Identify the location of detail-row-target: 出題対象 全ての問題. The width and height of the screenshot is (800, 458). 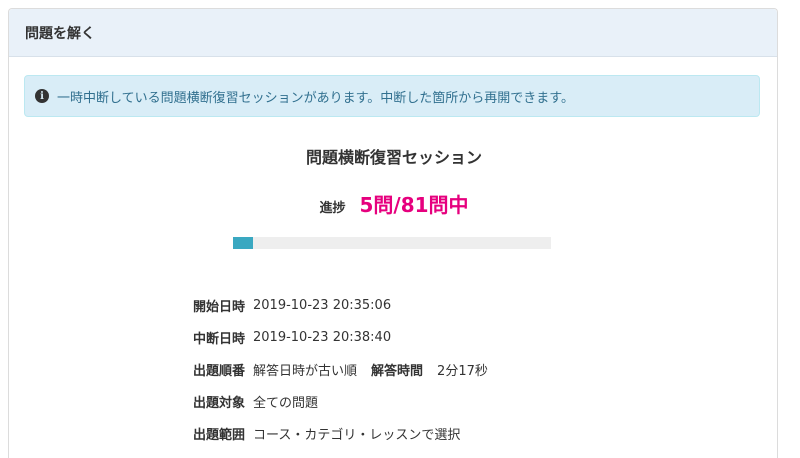
(340, 401).